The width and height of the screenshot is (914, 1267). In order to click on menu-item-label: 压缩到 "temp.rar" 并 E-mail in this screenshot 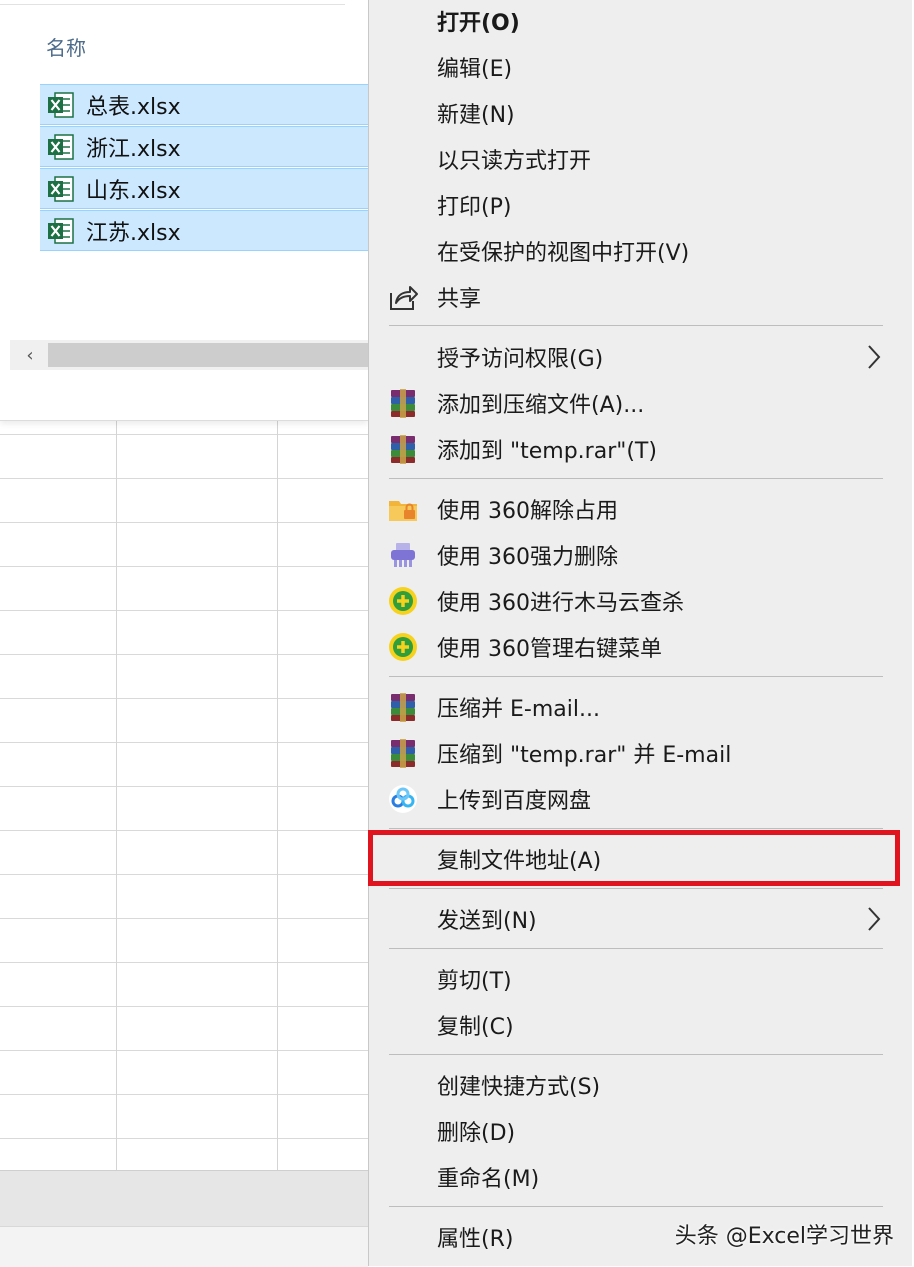, I will do `click(584, 755)`.